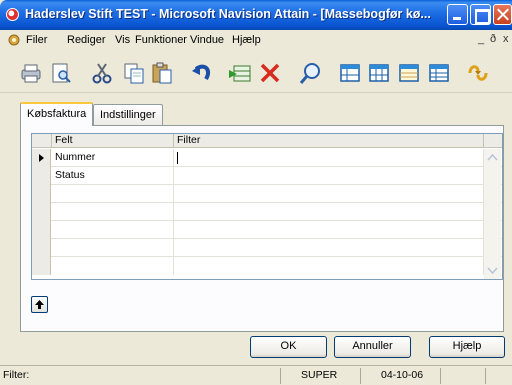 The image size is (512, 385). What do you see at coordinates (86, 40) in the screenshot?
I see `menu-rediger: Rediger` at bounding box center [86, 40].